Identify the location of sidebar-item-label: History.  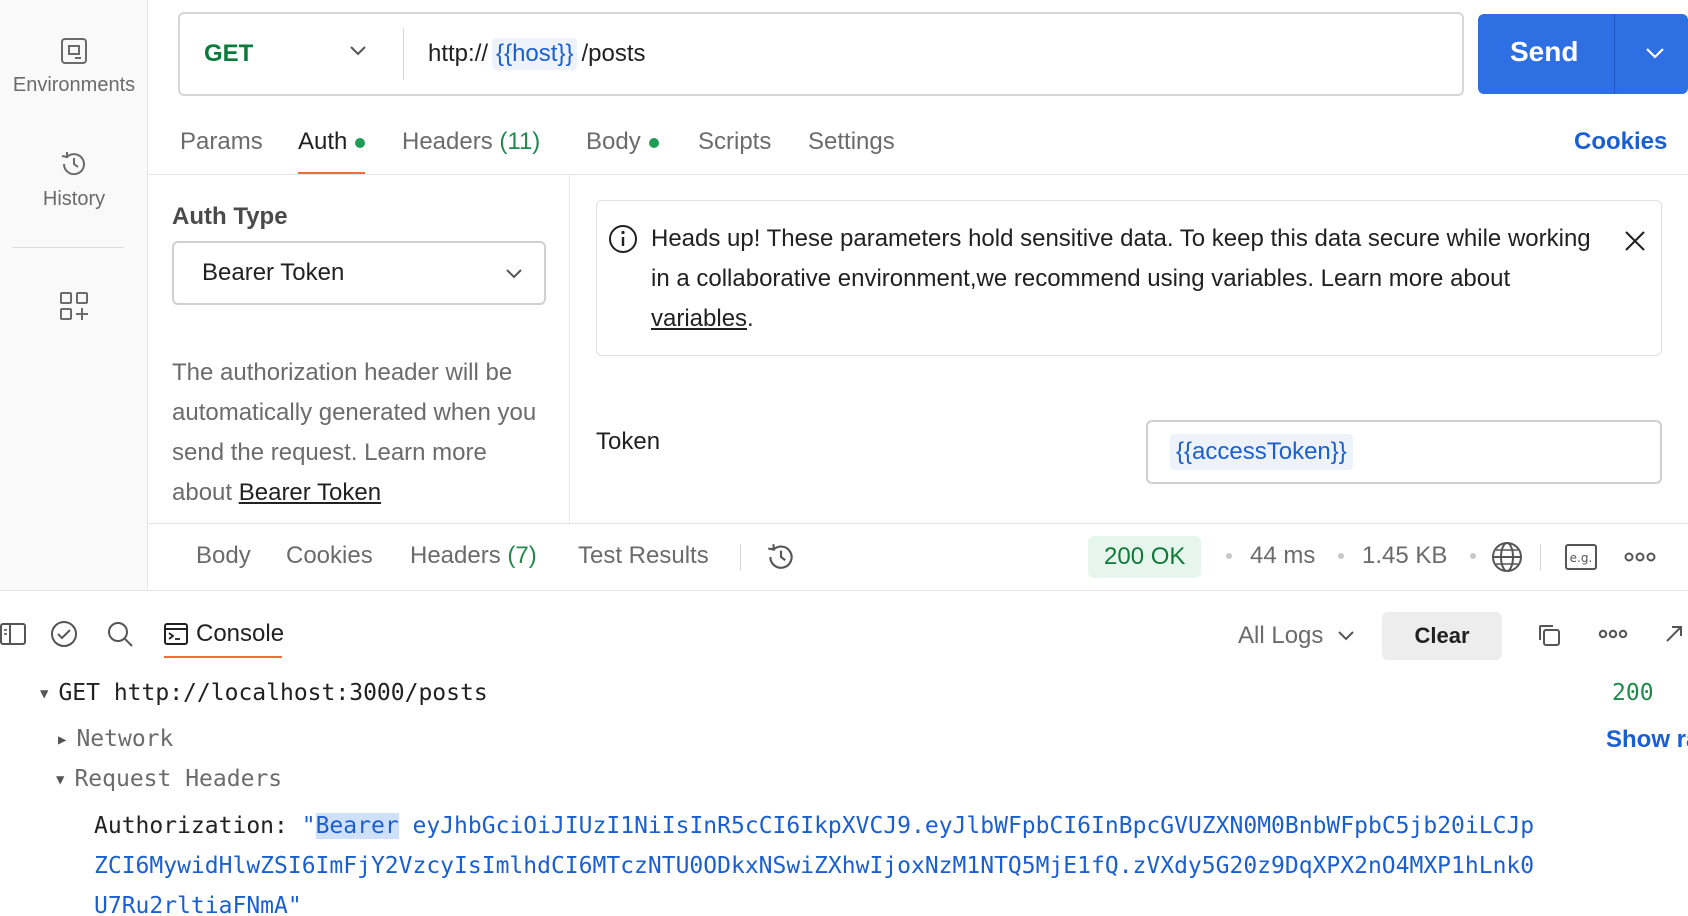
(74, 199).